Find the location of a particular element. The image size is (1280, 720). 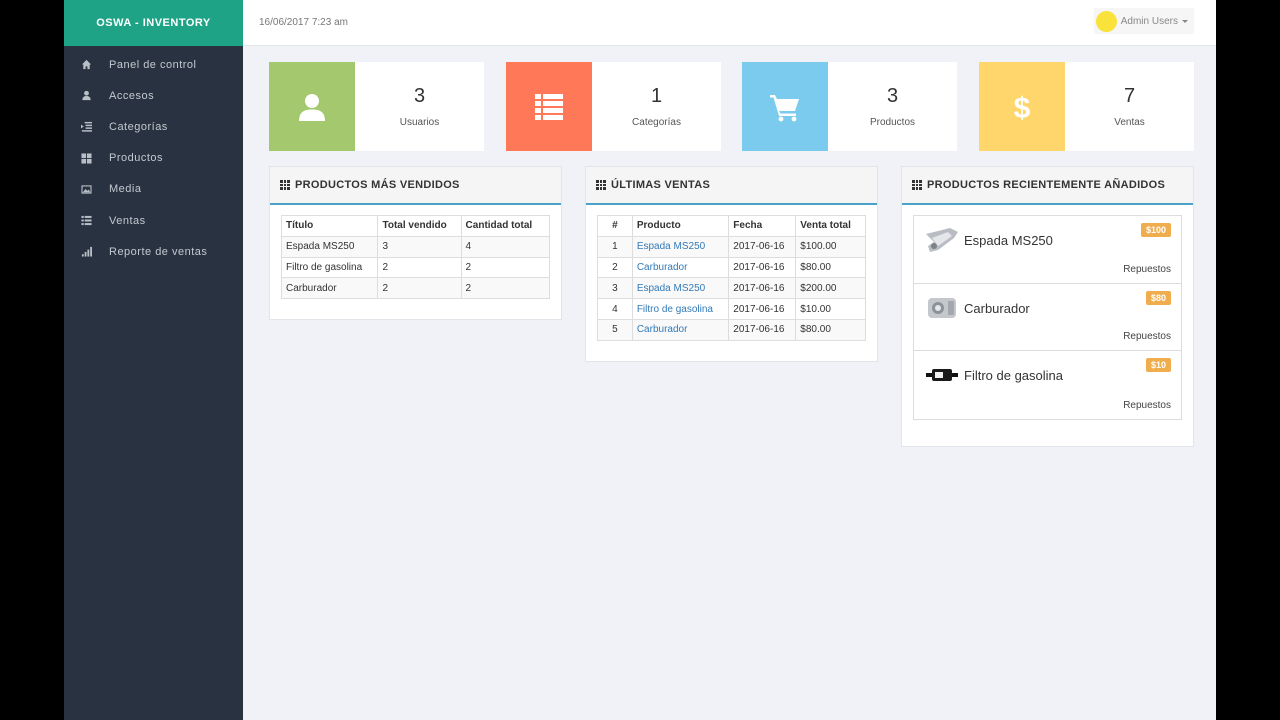

list-item: Espada MS250 $100 Repuestos is located at coordinates (1047, 250).